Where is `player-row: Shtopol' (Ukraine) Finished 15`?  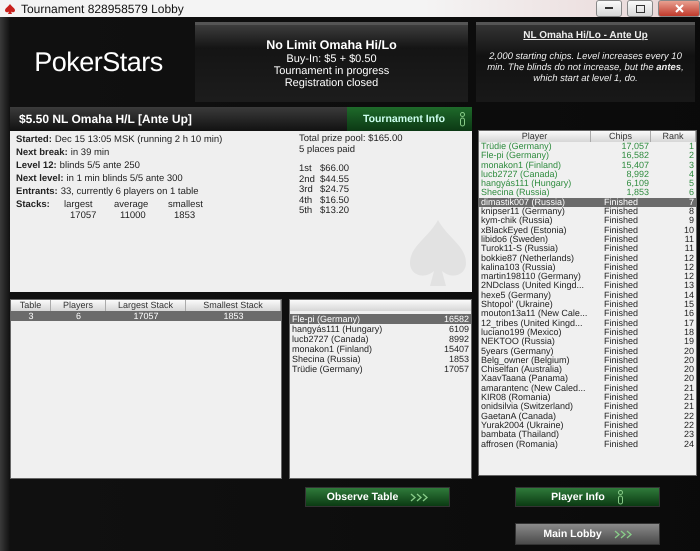 player-row: Shtopol' (Ukraine) Finished 15 is located at coordinates (587, 305).